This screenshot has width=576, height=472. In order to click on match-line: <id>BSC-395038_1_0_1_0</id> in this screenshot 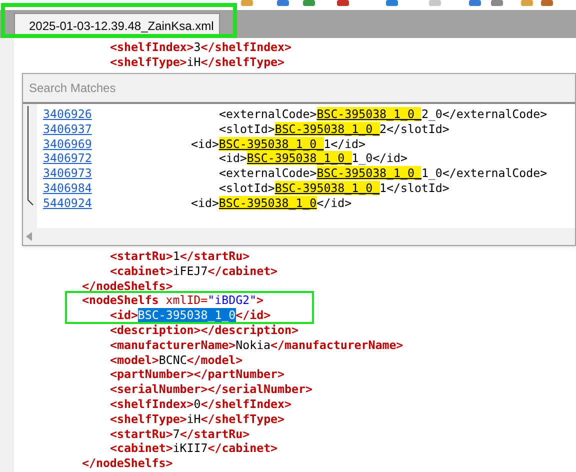, I will do `click(313, 158)`.